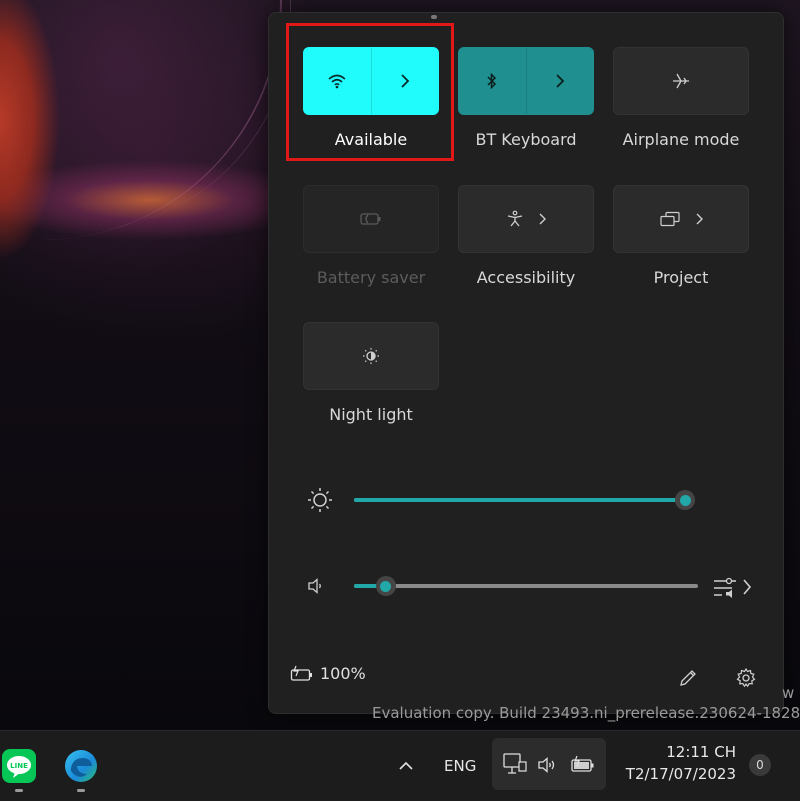 This screenshot has height=801, width=800. I want to click on watermark-fragment: w, so click(788, 693).